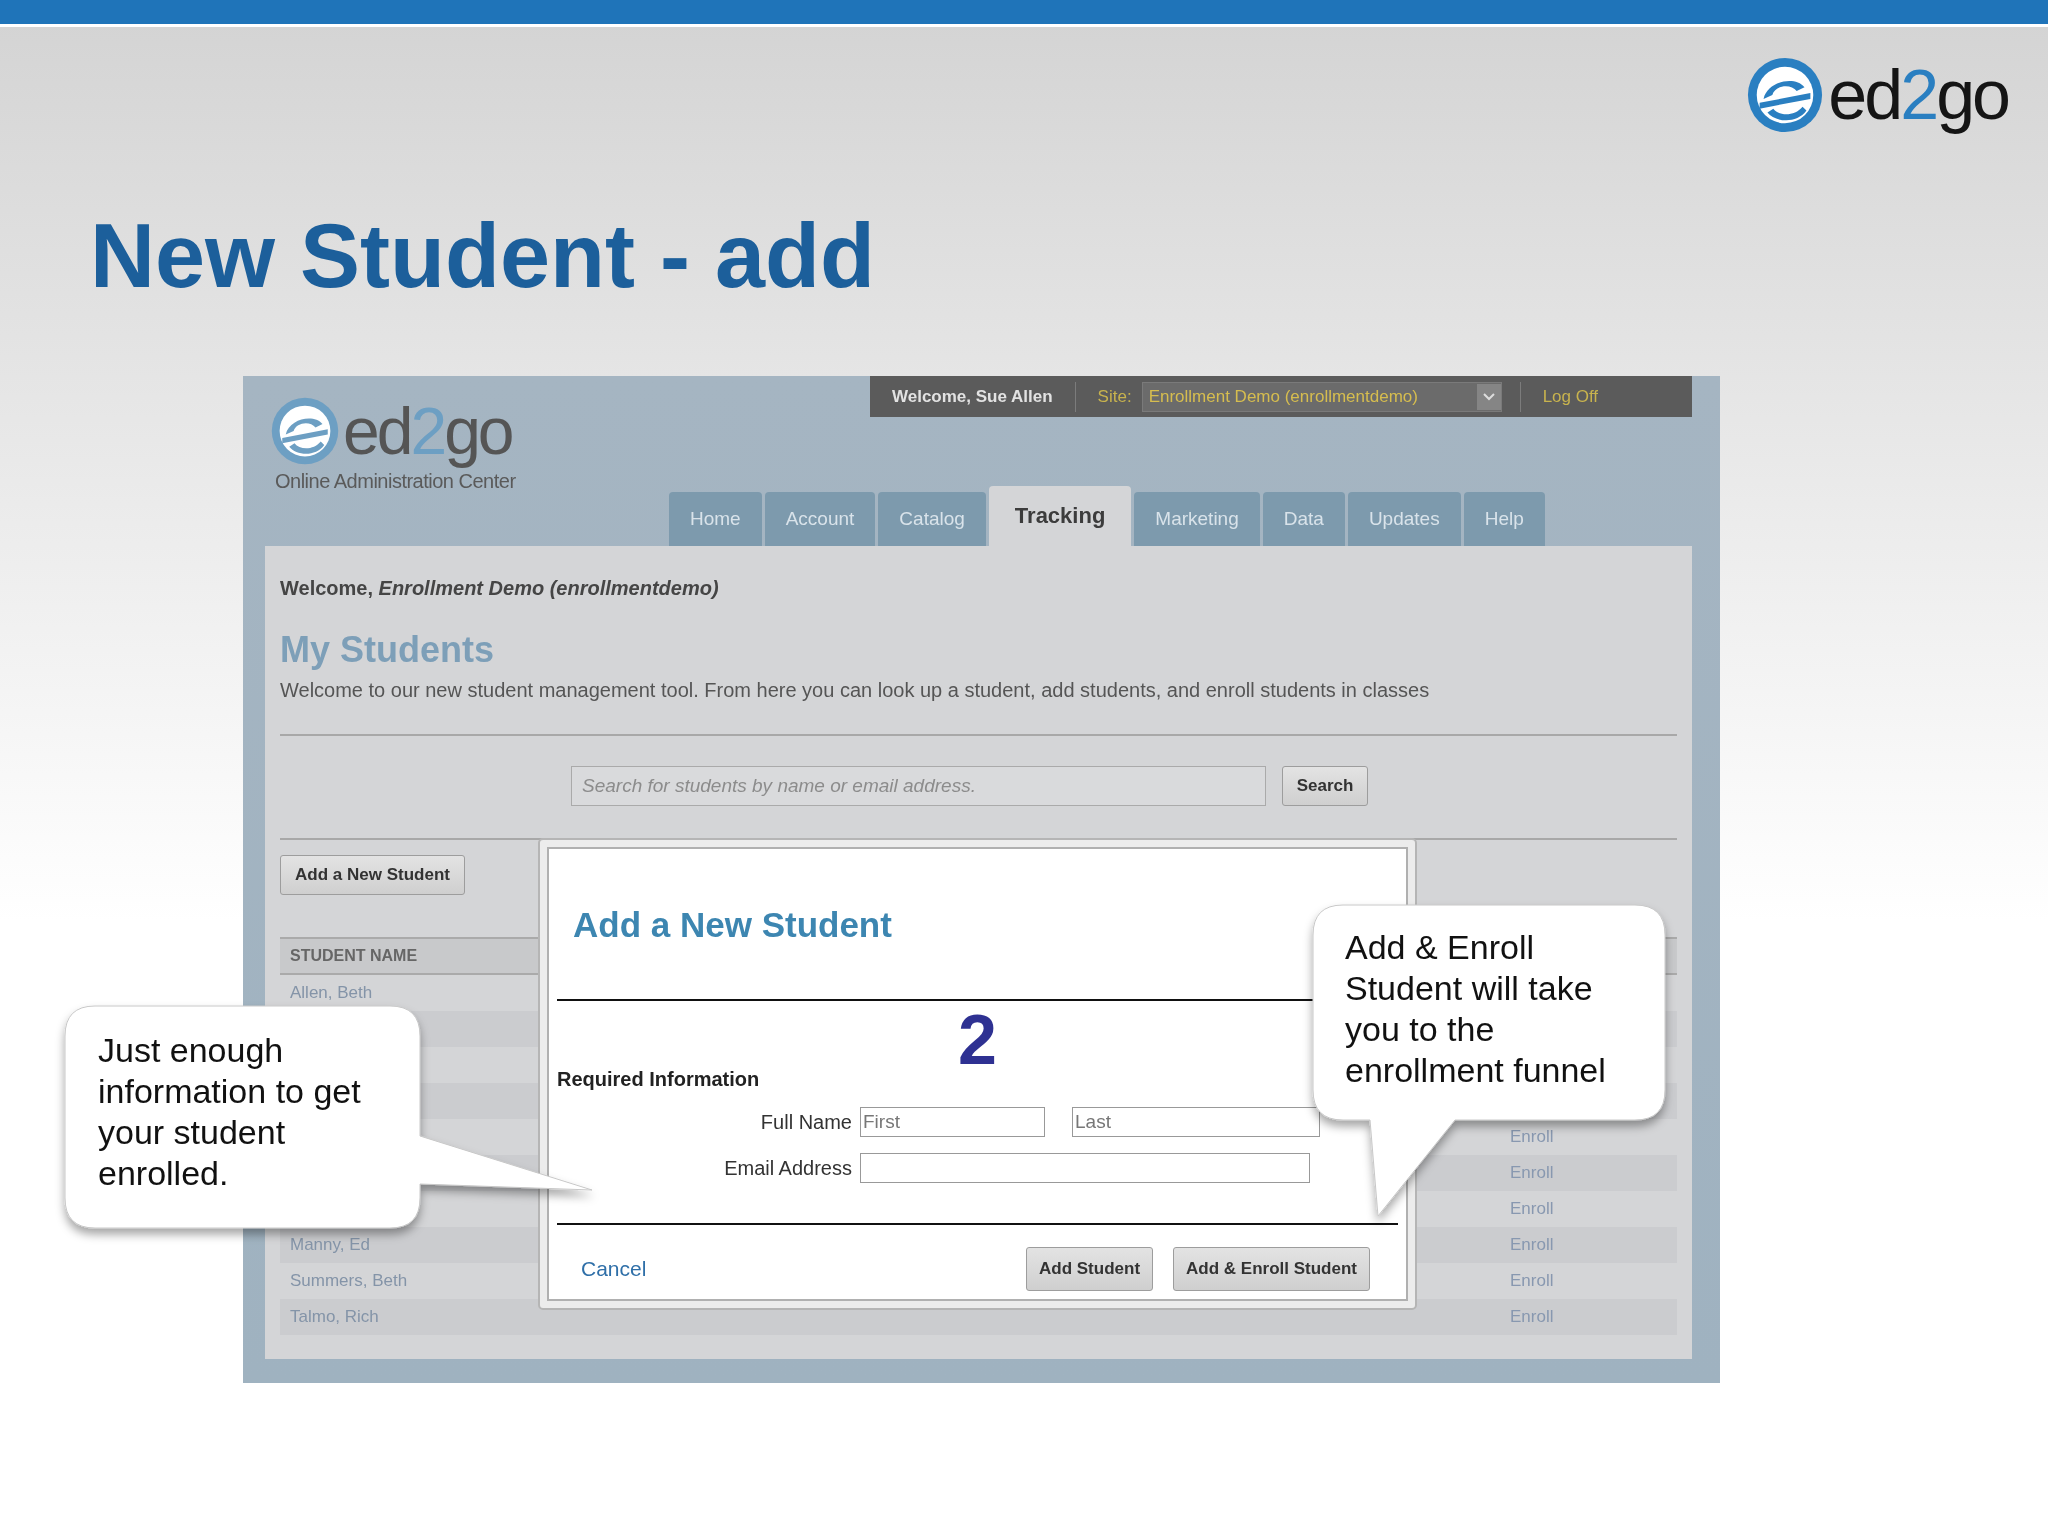 The image size is (2048, 1536). Describe the element at coordinates (1325, 786) in the screenshot. I see `search-button: Search` at that location.